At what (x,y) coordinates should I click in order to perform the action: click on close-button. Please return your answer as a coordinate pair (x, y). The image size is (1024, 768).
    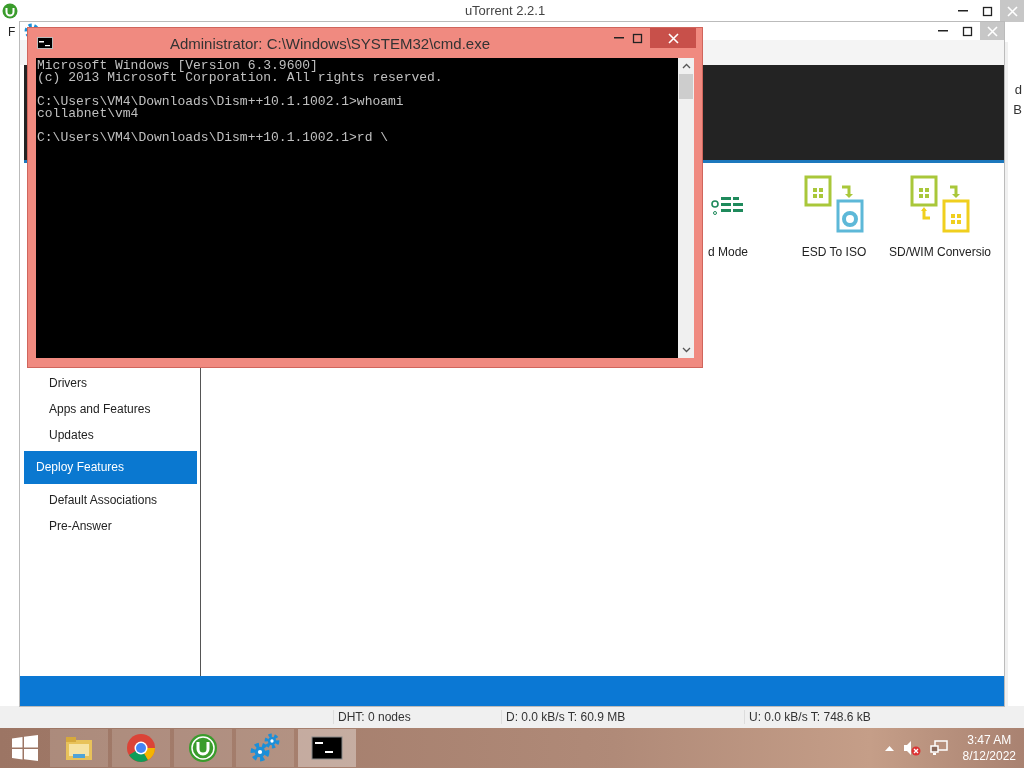
    Looking at the image, I should click on (673, 38).